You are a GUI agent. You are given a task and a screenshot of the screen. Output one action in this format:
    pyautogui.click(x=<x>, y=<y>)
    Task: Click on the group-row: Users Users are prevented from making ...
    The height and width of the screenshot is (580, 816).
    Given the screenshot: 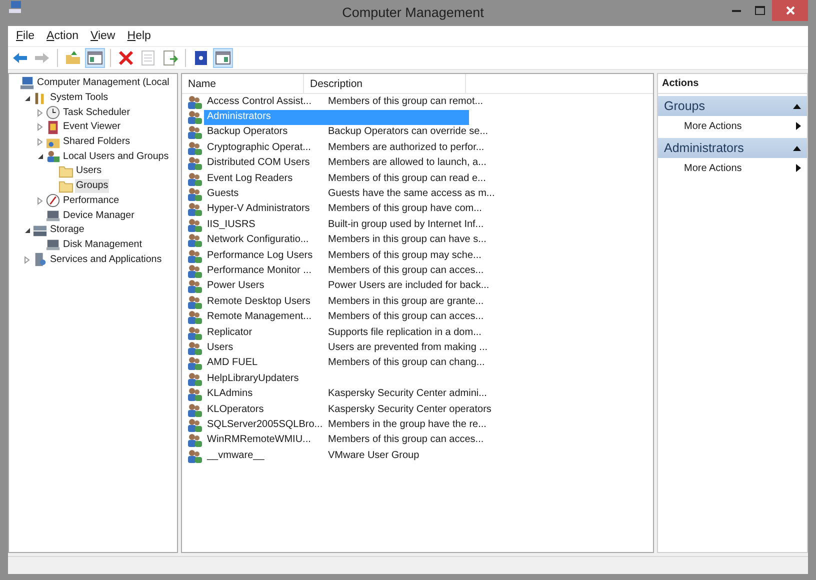 What is the action you would take?
    pyautogui.click(x=347, y=348)
    